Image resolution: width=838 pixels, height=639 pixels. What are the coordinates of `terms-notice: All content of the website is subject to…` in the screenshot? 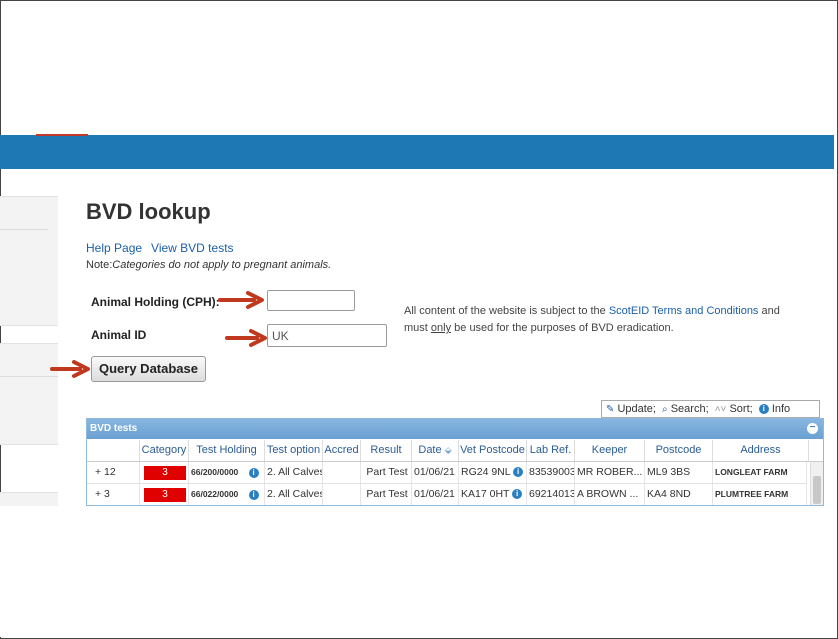 It's located at (609, 320).